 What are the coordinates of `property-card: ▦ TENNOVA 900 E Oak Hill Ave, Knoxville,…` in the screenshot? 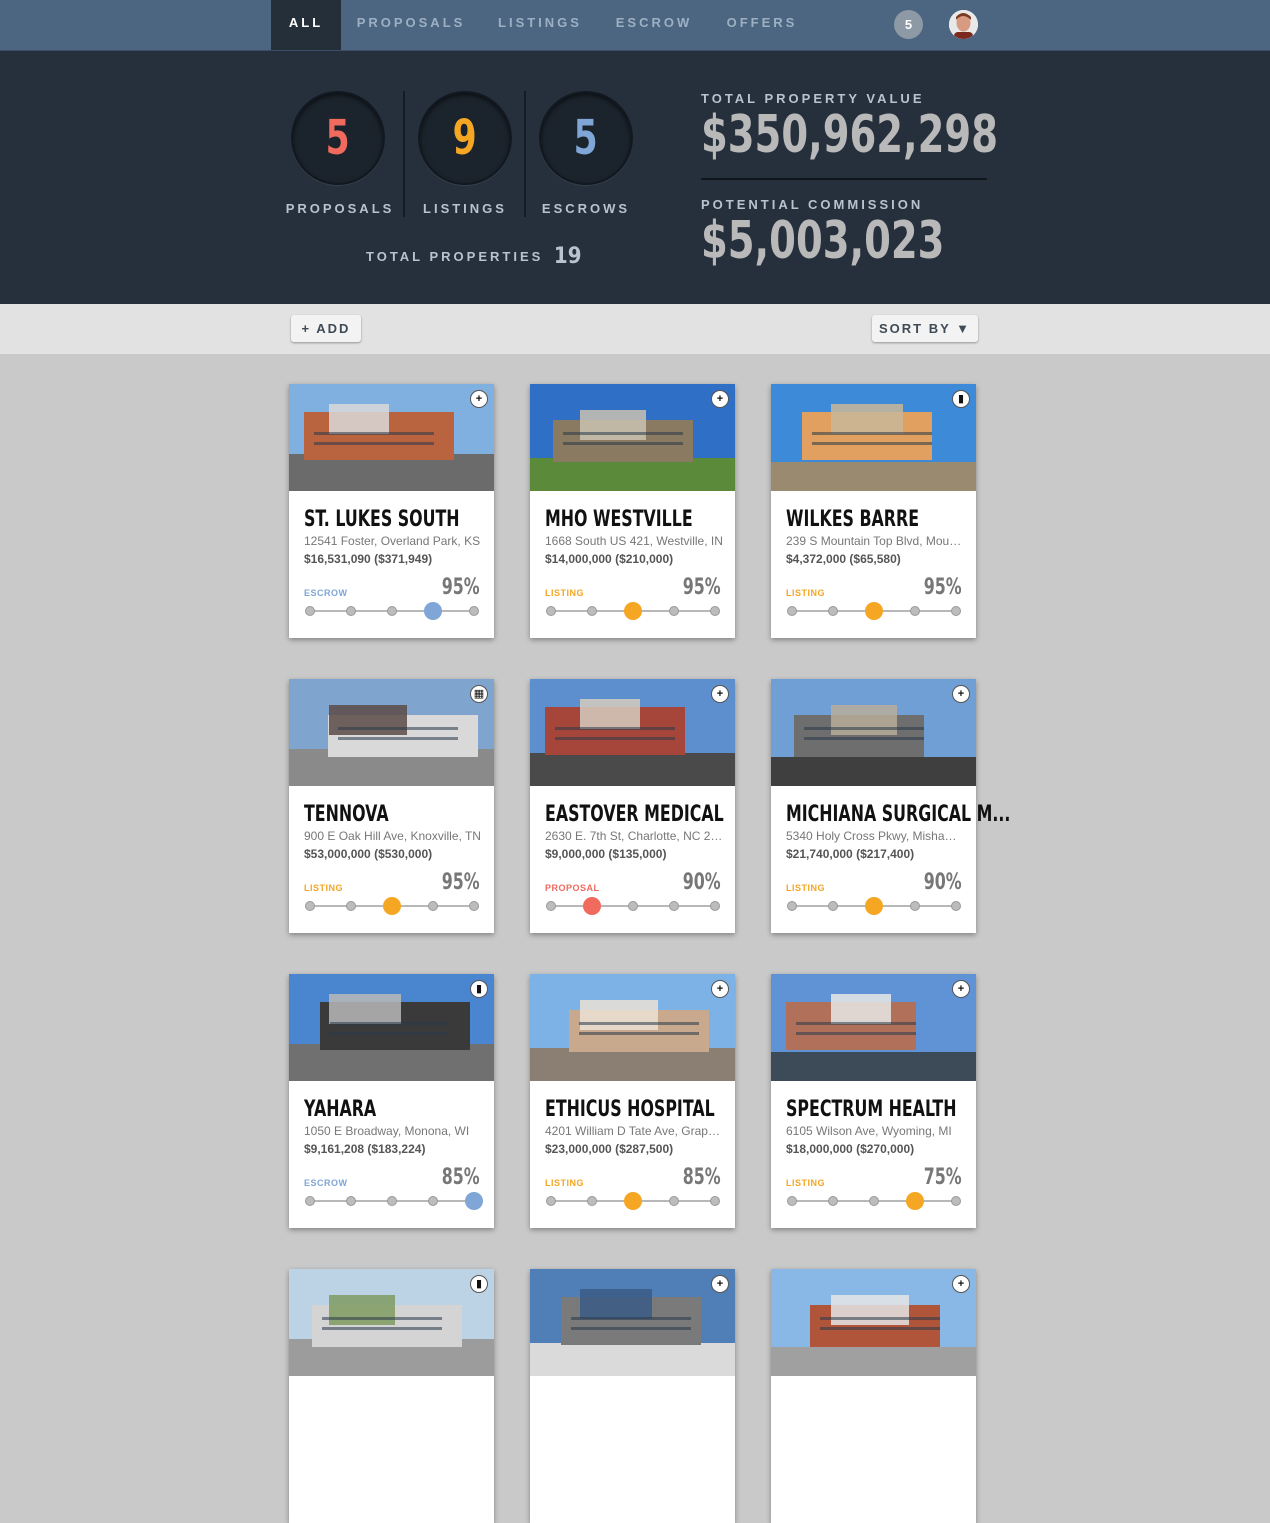 It's located at (391, 806).